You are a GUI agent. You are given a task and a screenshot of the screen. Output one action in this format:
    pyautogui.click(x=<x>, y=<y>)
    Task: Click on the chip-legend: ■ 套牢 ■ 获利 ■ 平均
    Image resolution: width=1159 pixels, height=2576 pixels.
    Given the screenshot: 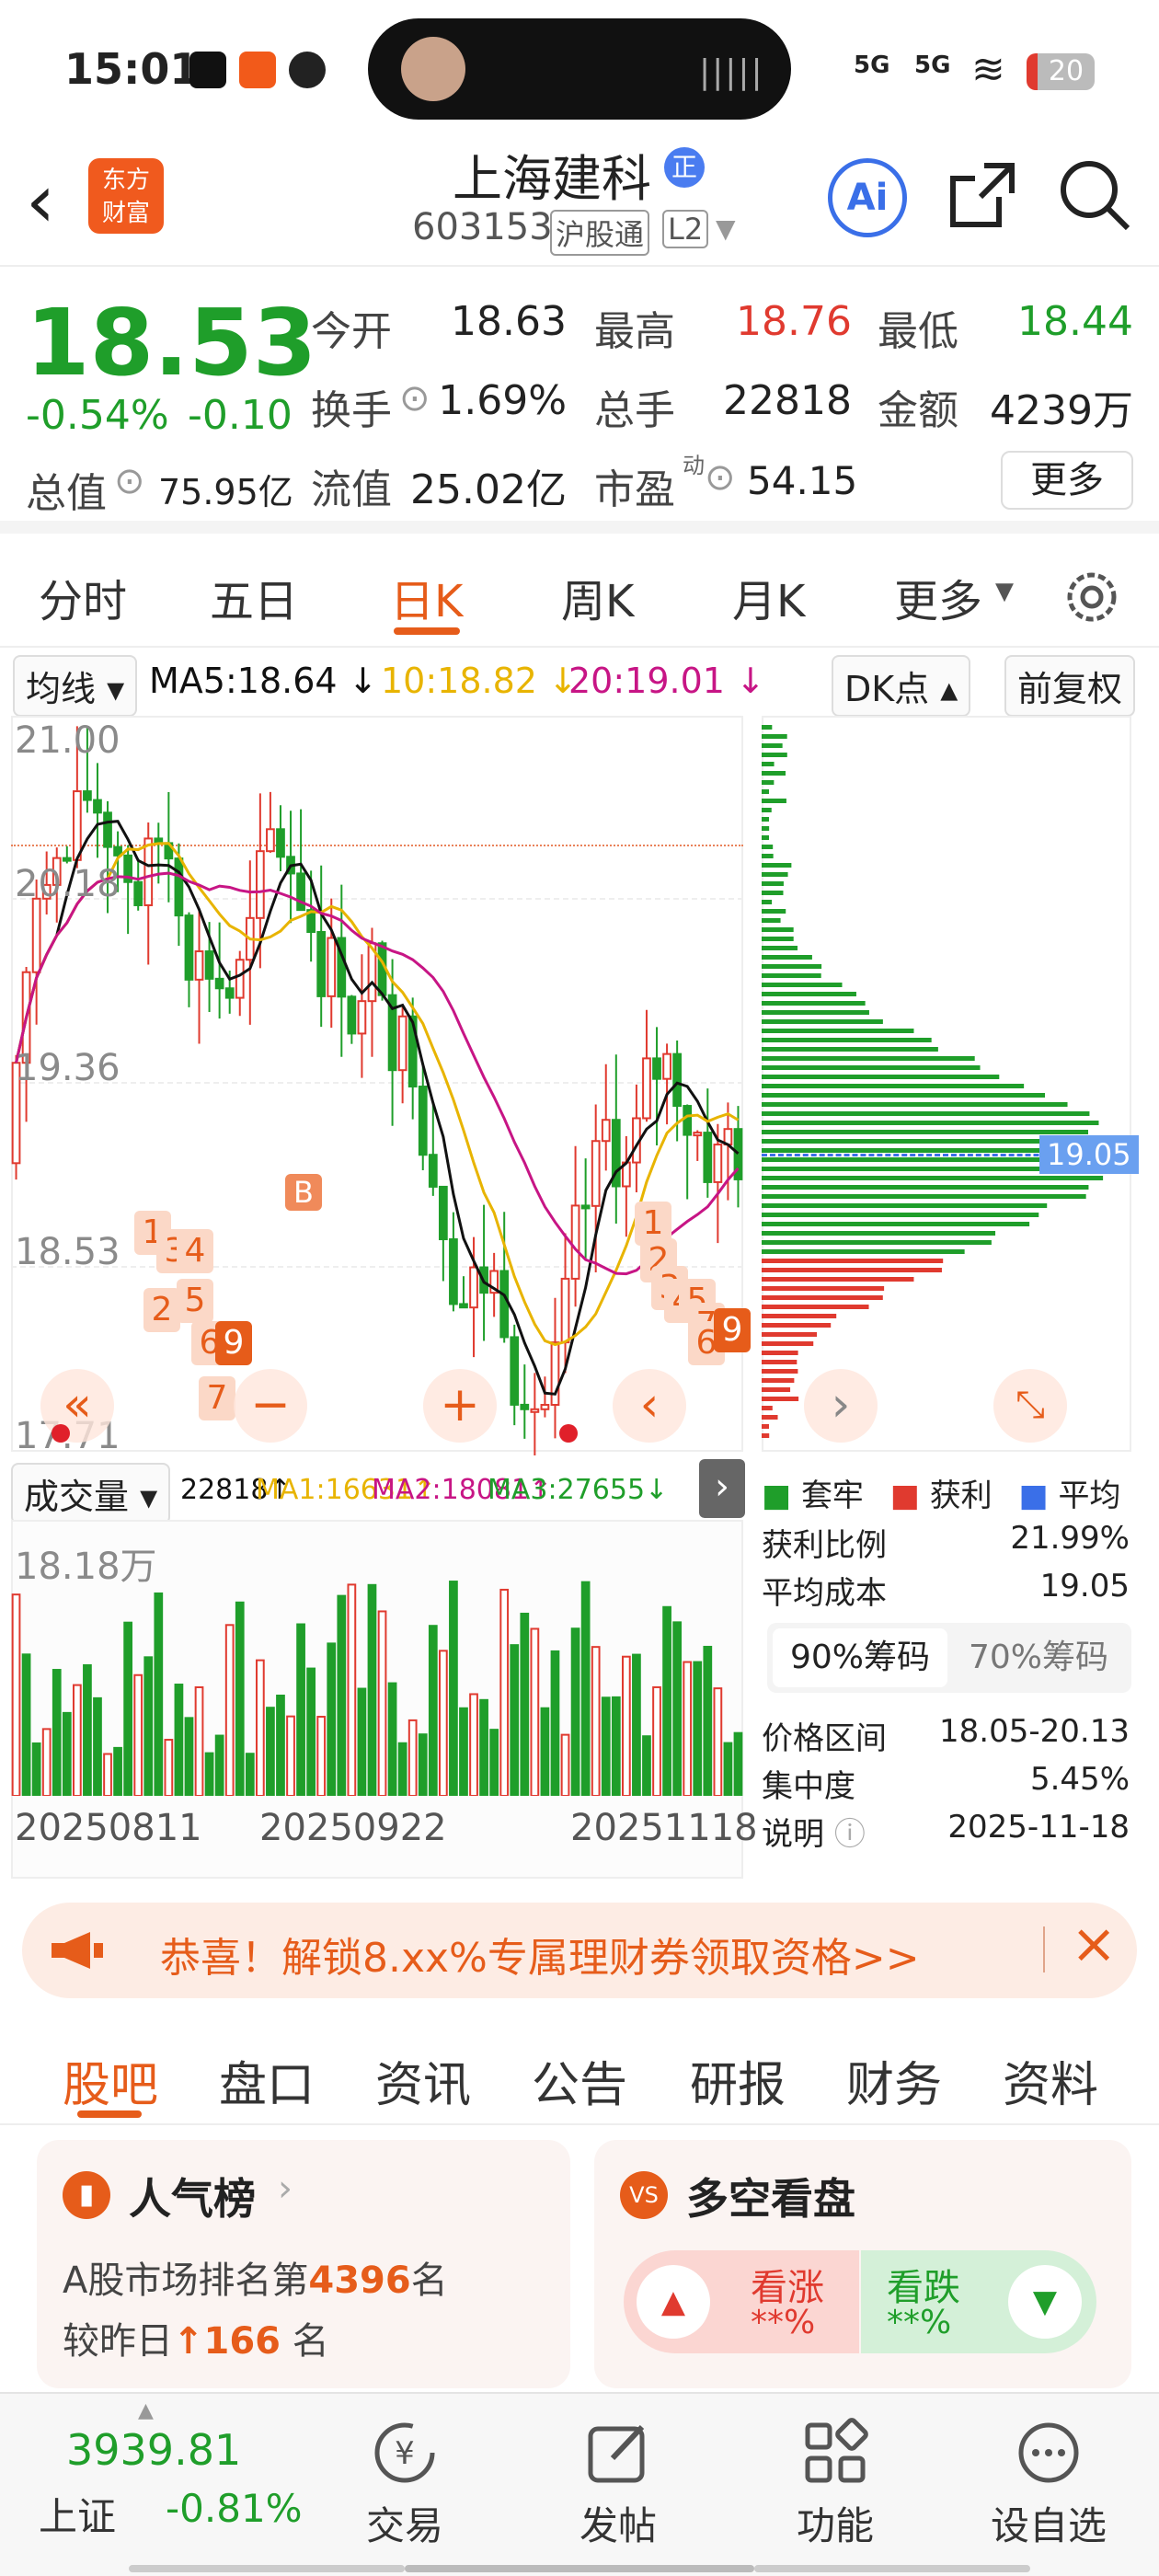 What is the action you would take?
    pyautogui.click(x=946, y=1492)
    